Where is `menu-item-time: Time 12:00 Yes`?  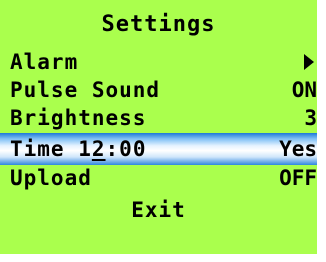
menu-item-time: Time 12:00 Yes is located at coordinates (158, 149).